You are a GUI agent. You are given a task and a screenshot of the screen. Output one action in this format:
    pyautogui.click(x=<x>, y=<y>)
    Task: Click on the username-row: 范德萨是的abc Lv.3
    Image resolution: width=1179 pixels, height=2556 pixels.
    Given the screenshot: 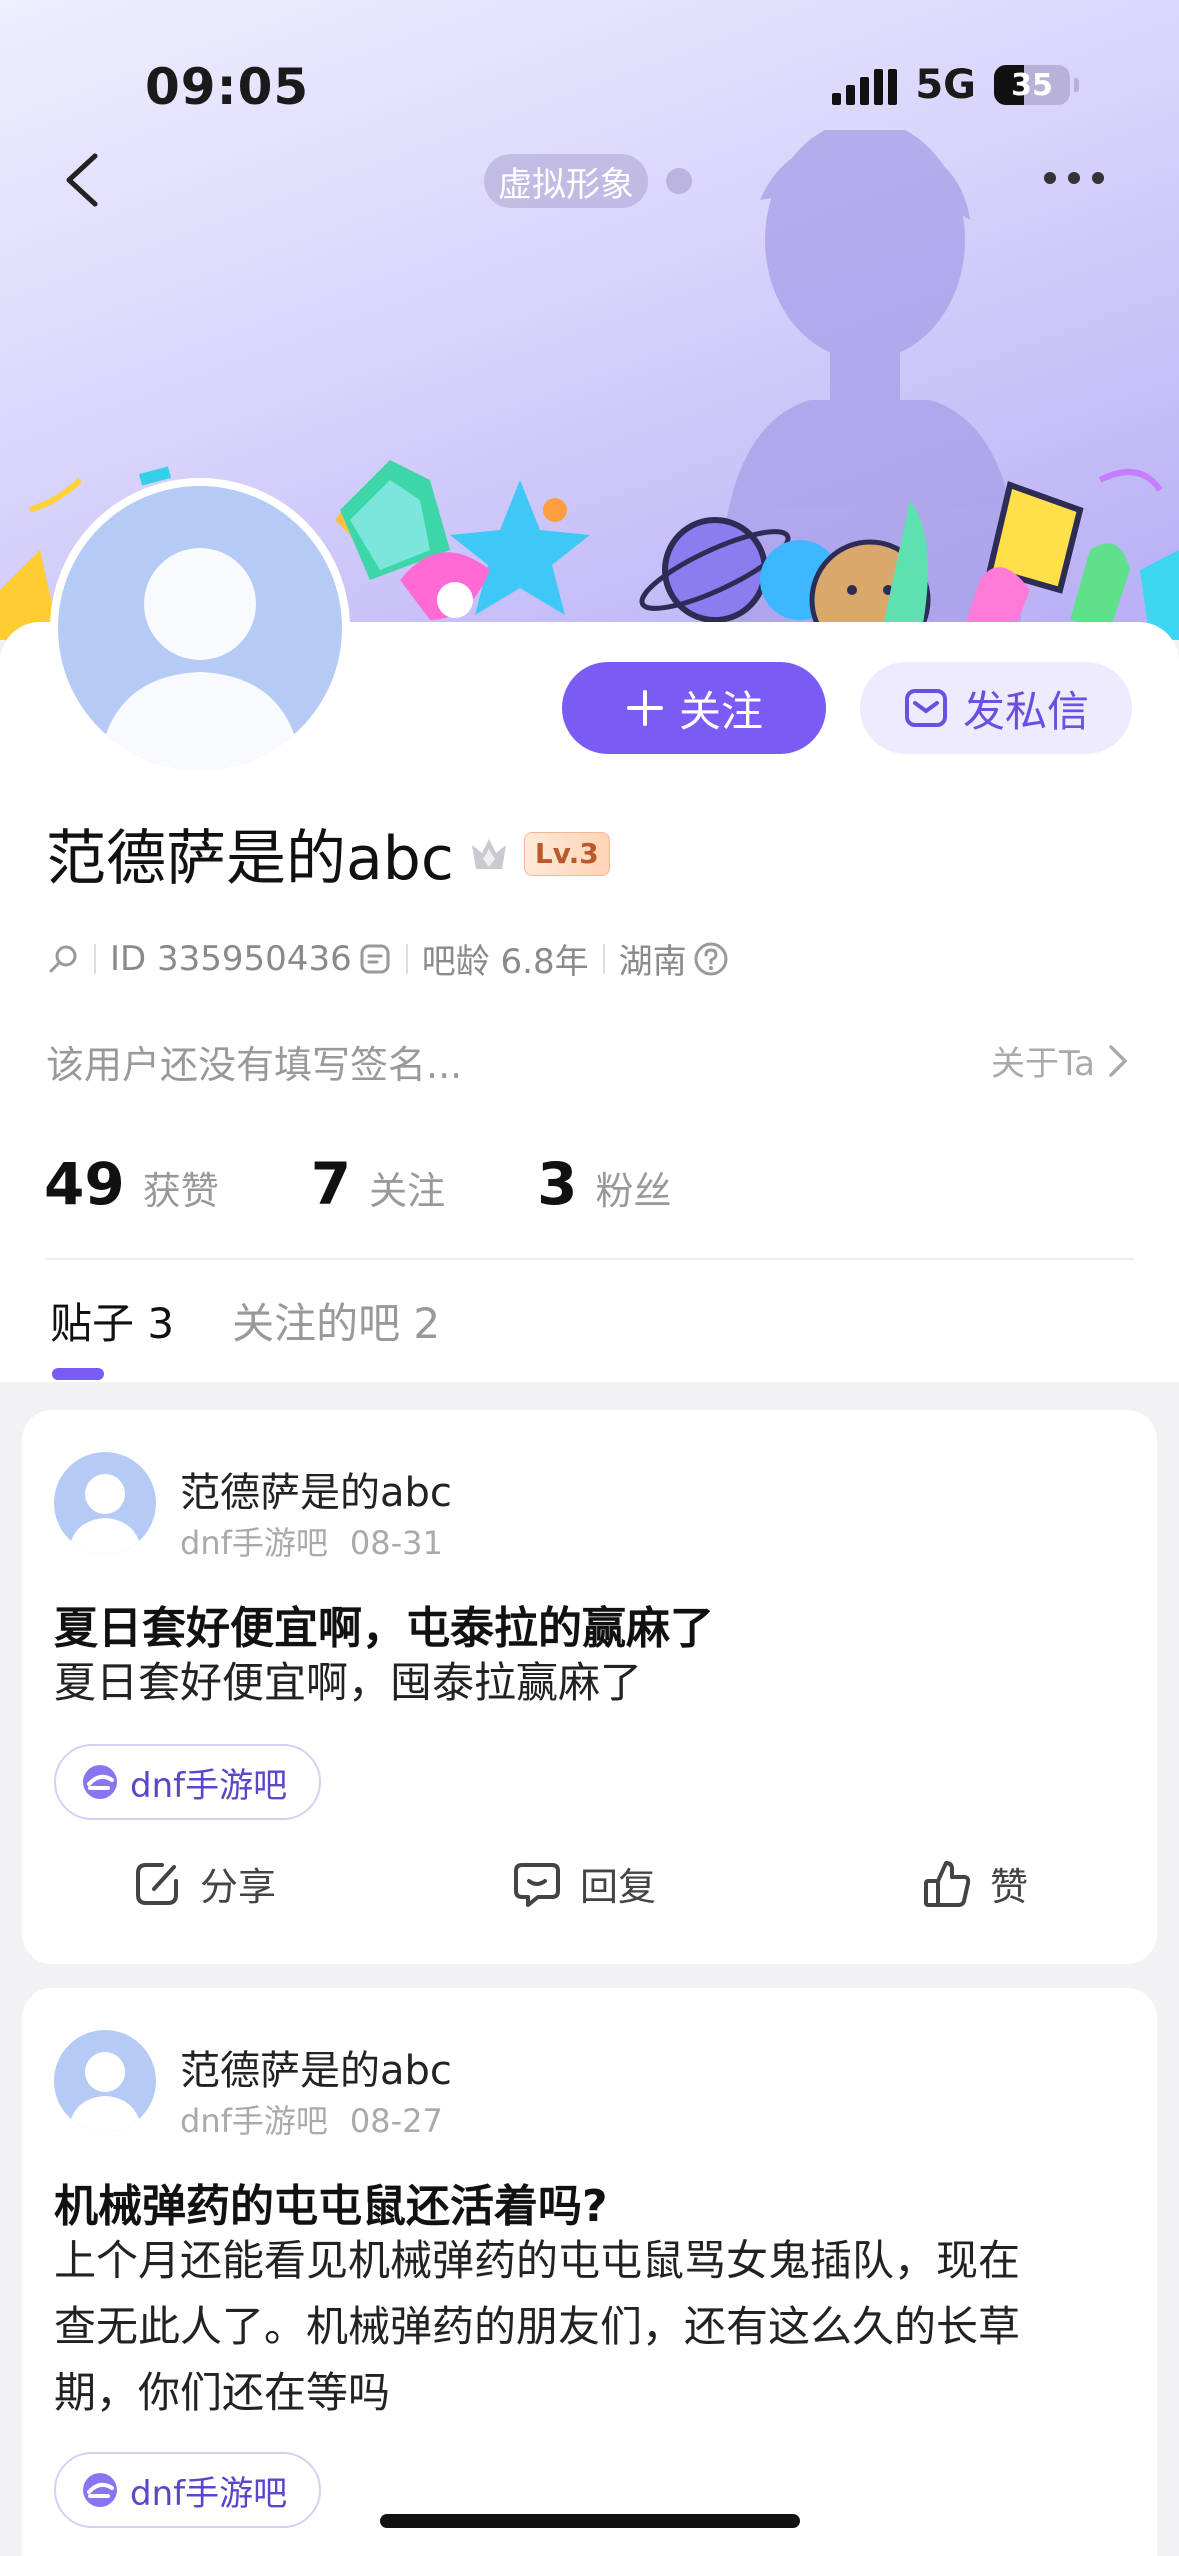 What is the action you would take?
    pyautogui.click(x=328, y=853)
    